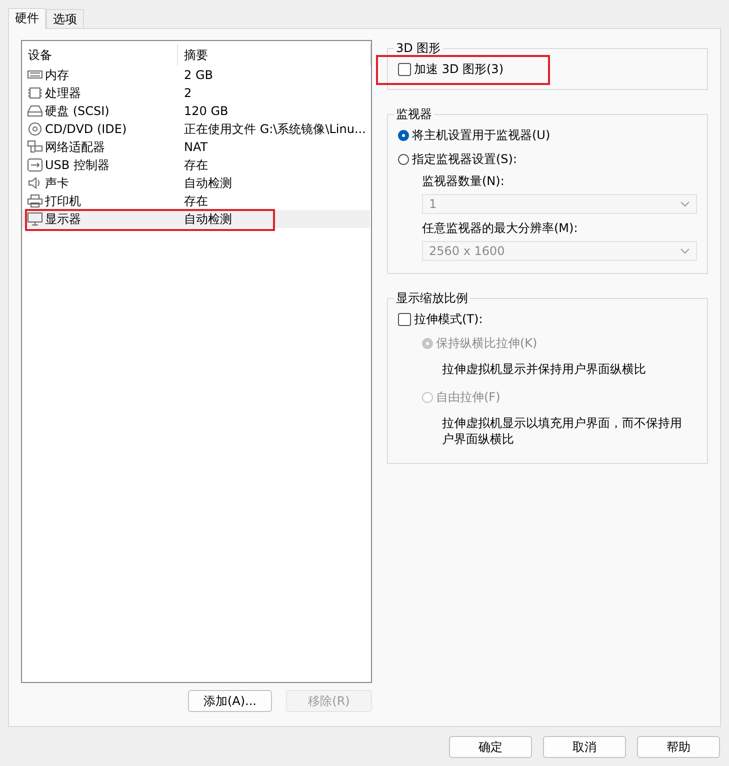 The image size is (729, 766). I want to click on device-name: 打印机, so click(63, 201).